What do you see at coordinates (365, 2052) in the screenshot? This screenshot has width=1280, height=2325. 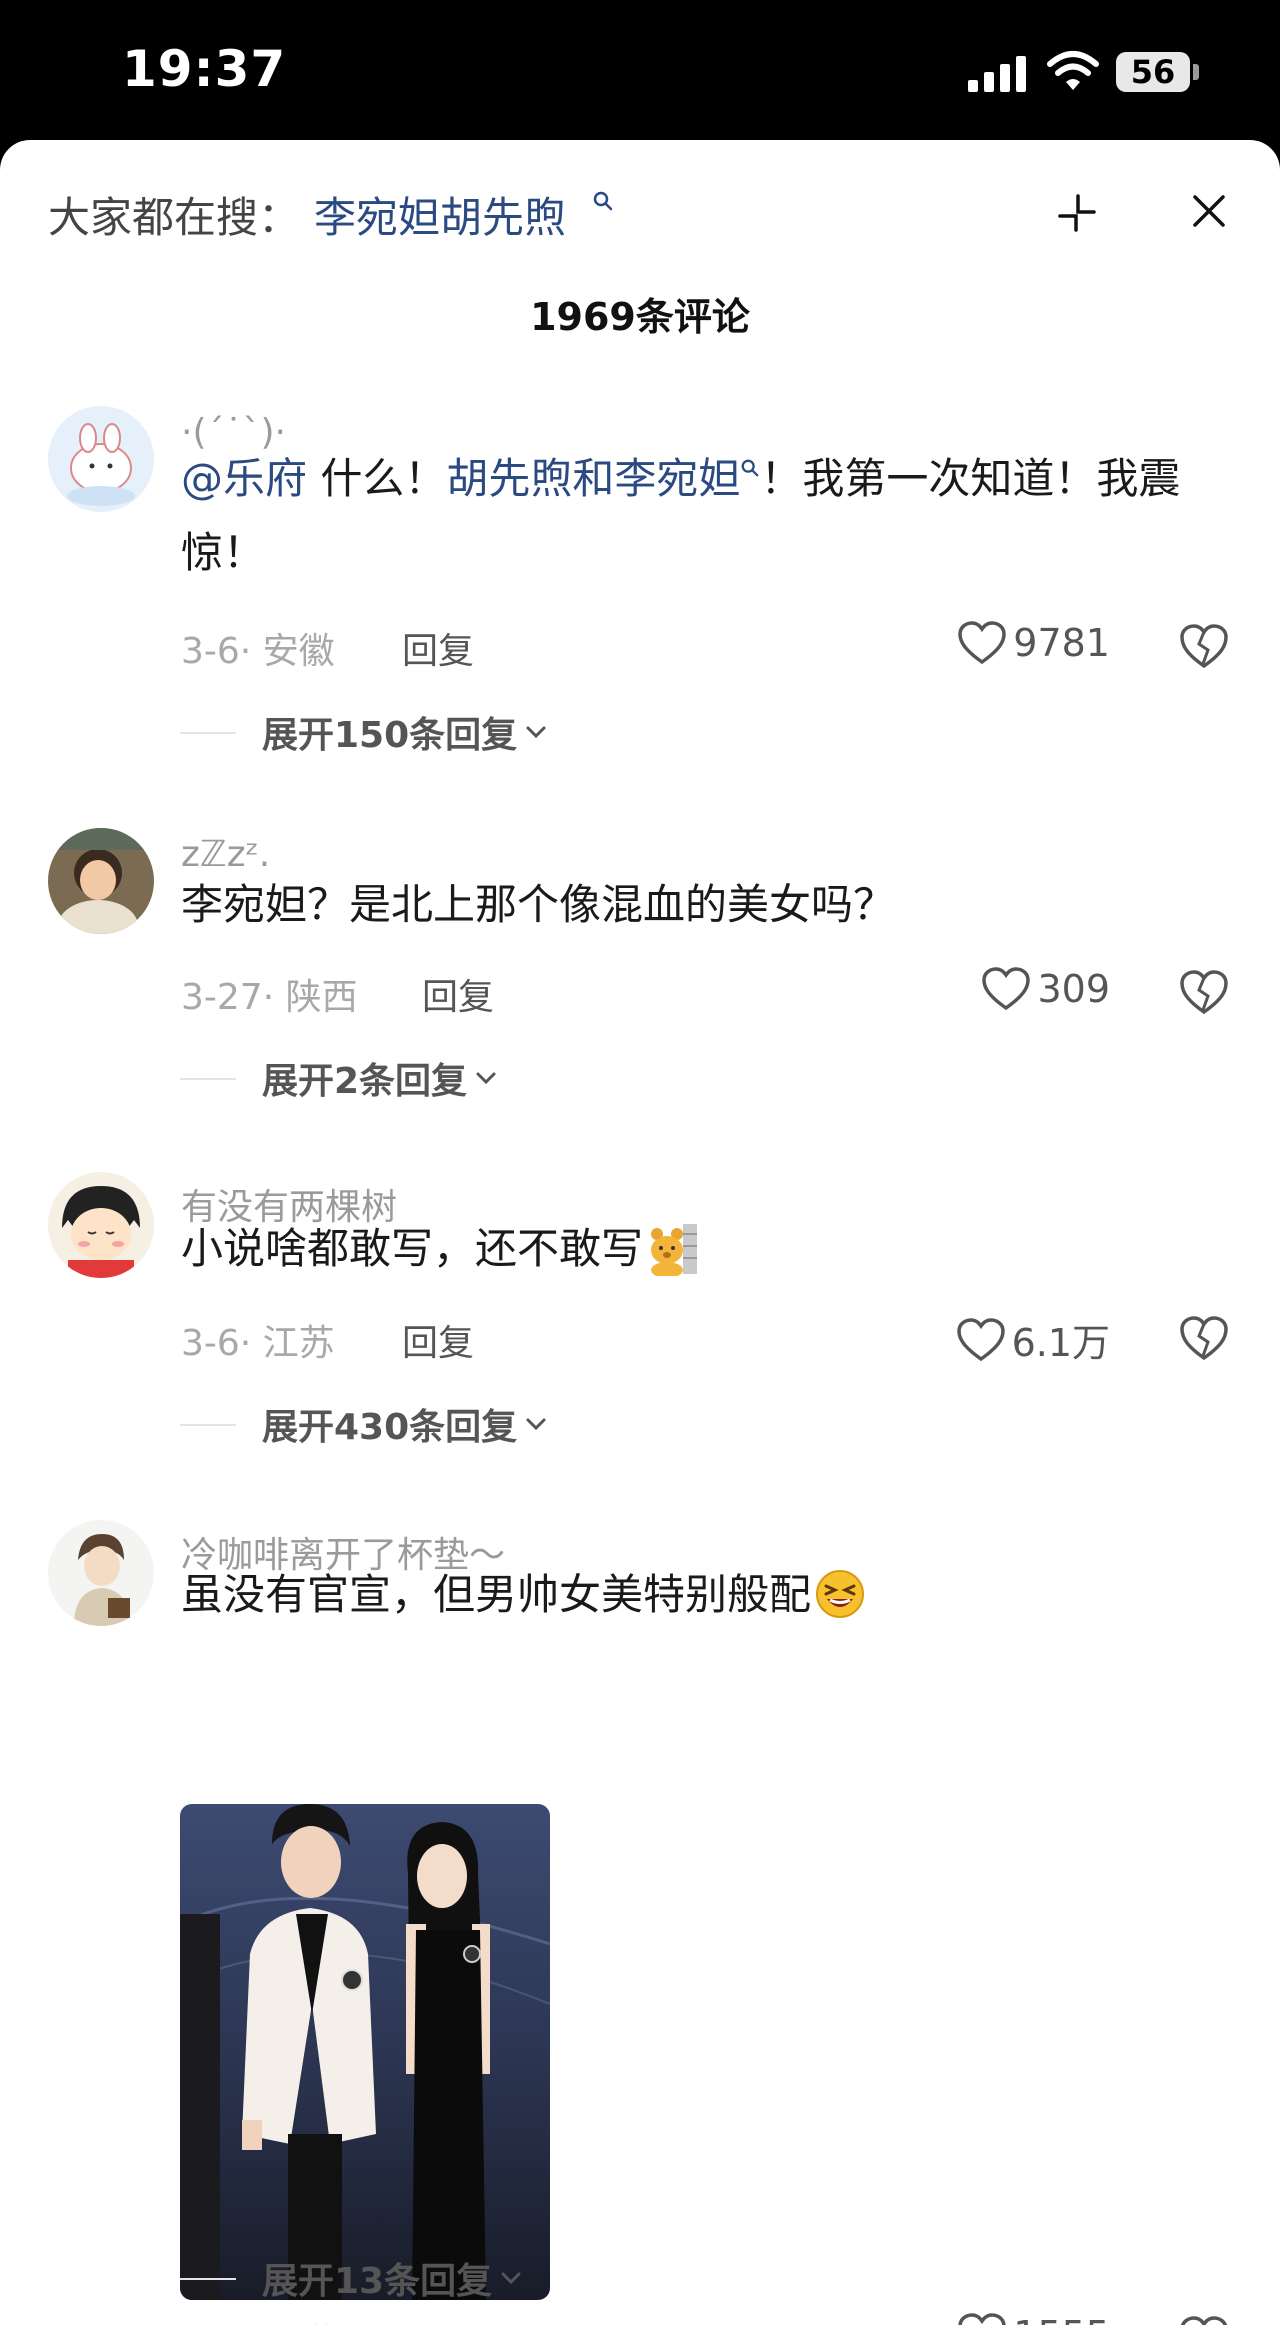 I see `comment-photo` at bounding box center [365, 2052].